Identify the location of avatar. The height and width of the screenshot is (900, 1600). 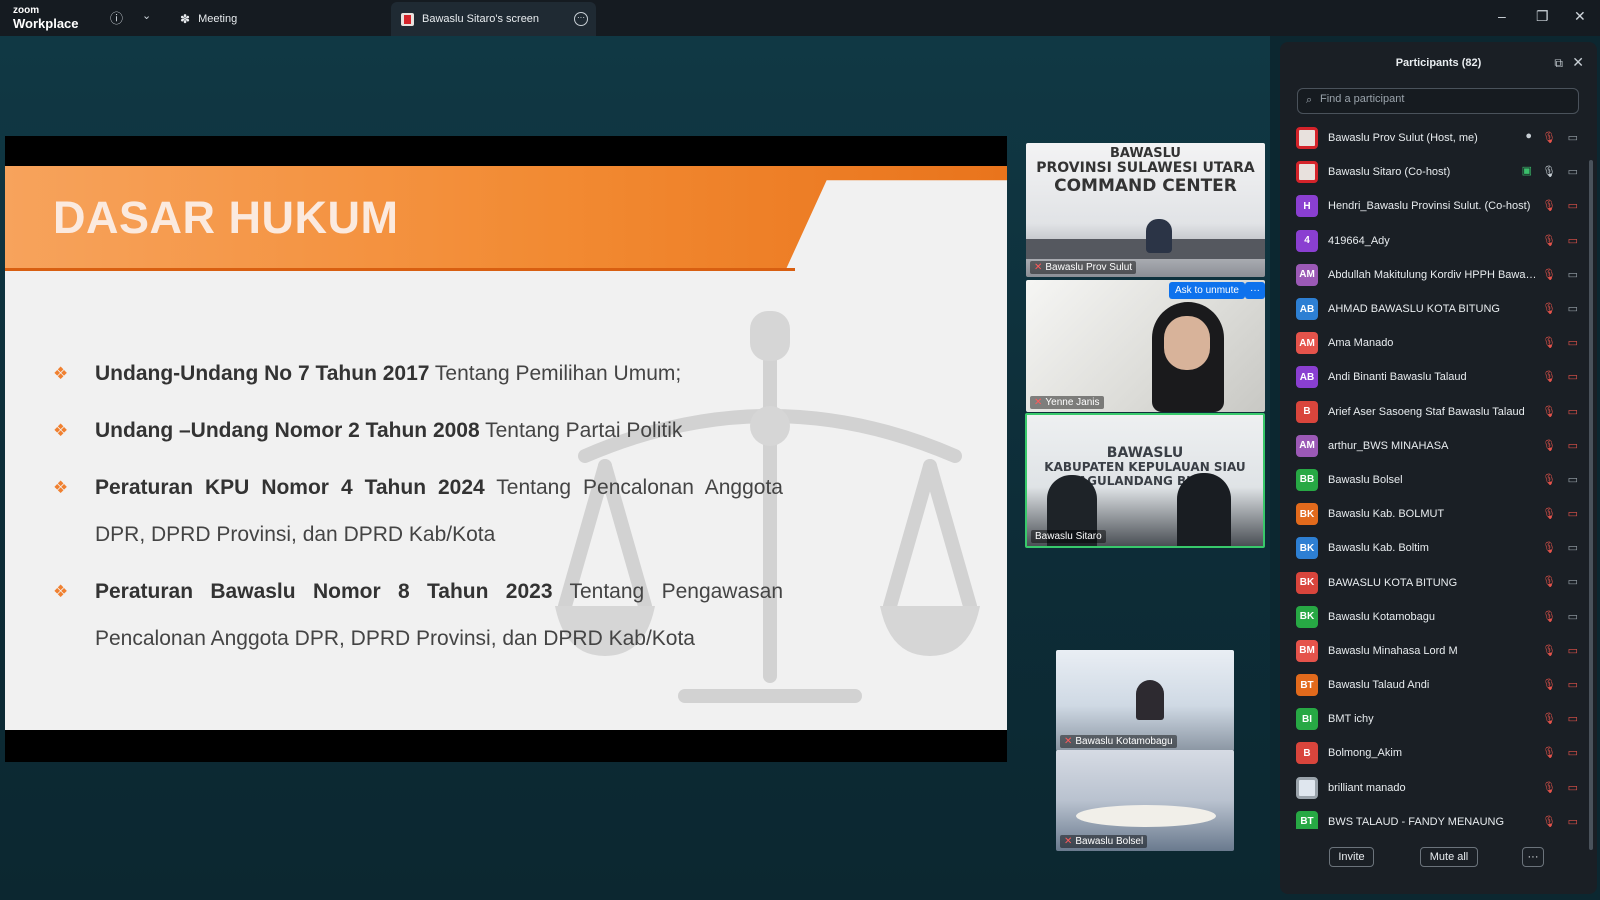
(1307, 172).